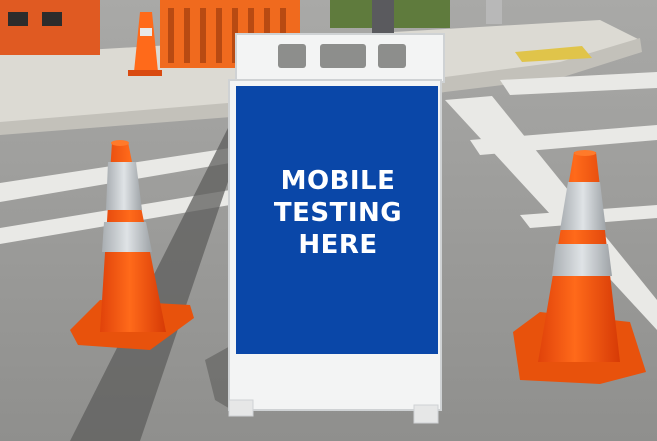  Describe the element at coordinates (50, 27) in the screenshot. I see `orange-structure` at that location.